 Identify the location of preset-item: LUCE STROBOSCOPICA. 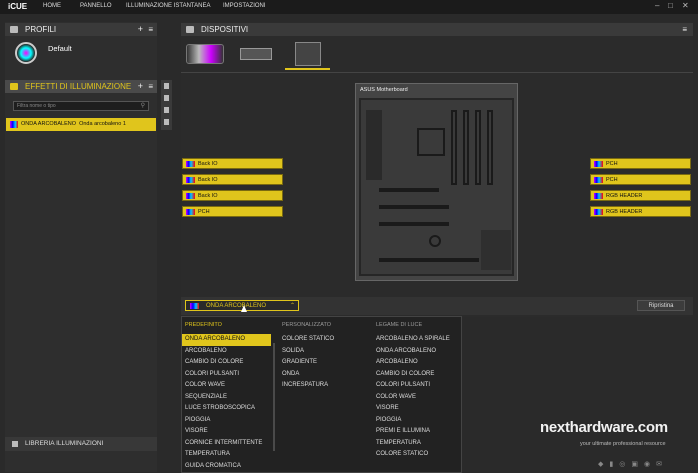
(226, 409).